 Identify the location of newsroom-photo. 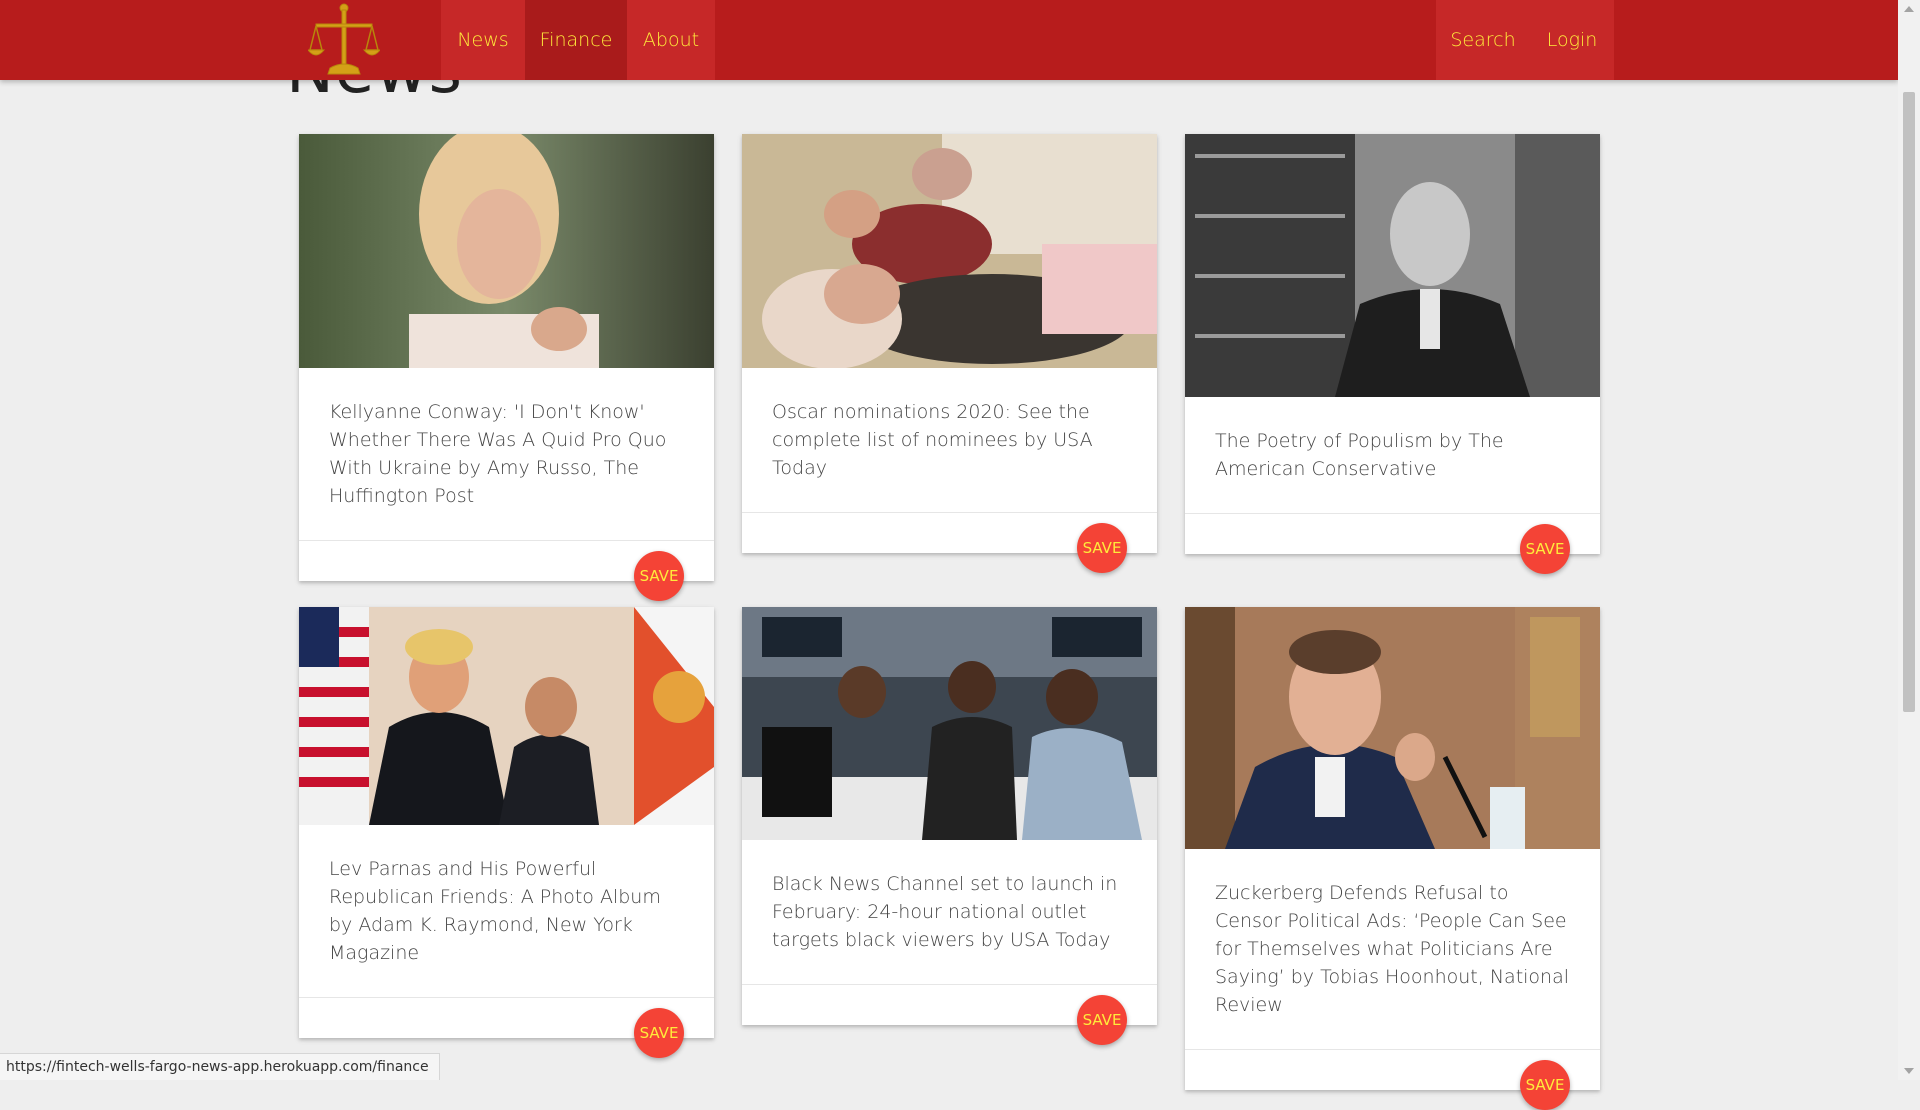
(949, 723).